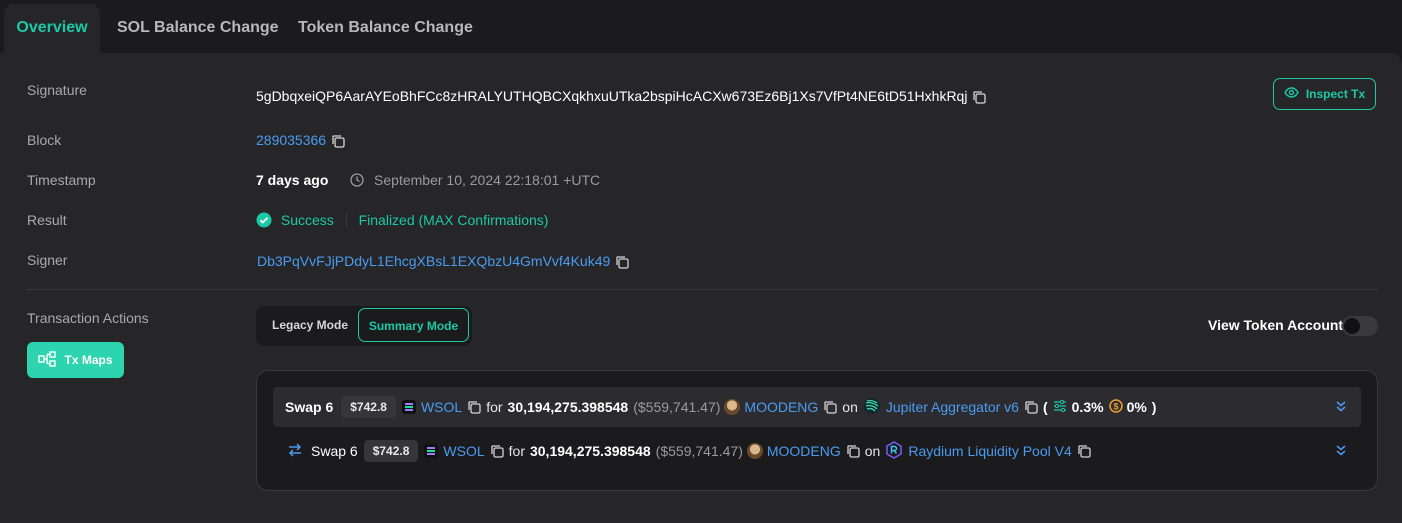 Image resolution: width=1402 pixels, height=523 pixels. What do you see at coordinates (453, 220) in the screenshot?
I see `result-confirmation: Finalized (MAX Confirmations)` at bounding box center [453, 220].